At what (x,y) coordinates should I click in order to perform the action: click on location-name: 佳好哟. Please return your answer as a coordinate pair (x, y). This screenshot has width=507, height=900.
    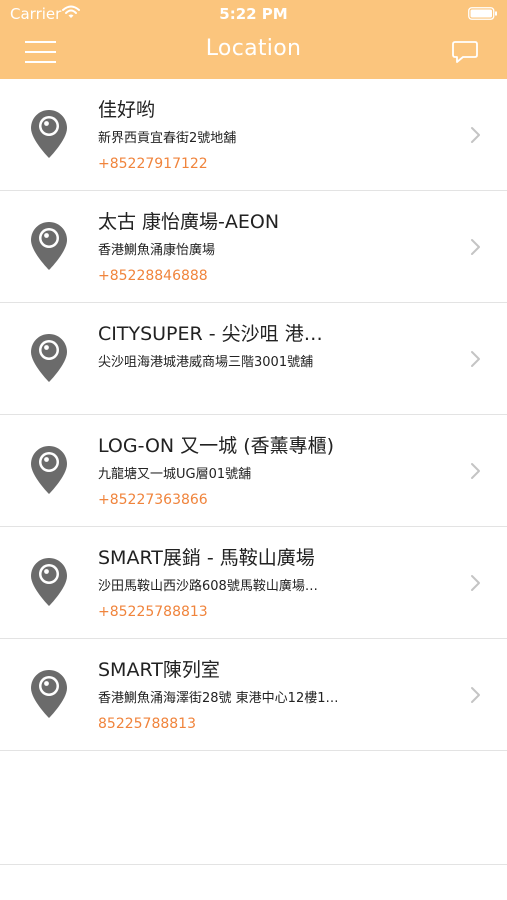
    Looking at the image, I should click on (127, 110).